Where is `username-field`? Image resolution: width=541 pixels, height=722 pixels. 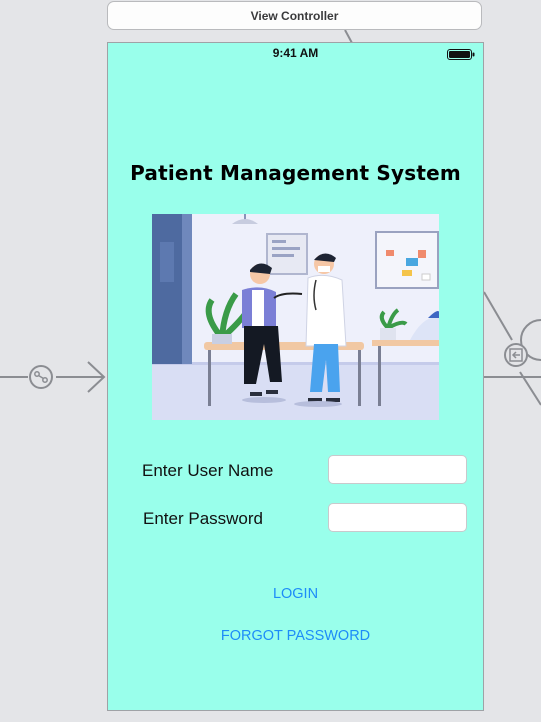 username-field is located at coordinates (397, 469).